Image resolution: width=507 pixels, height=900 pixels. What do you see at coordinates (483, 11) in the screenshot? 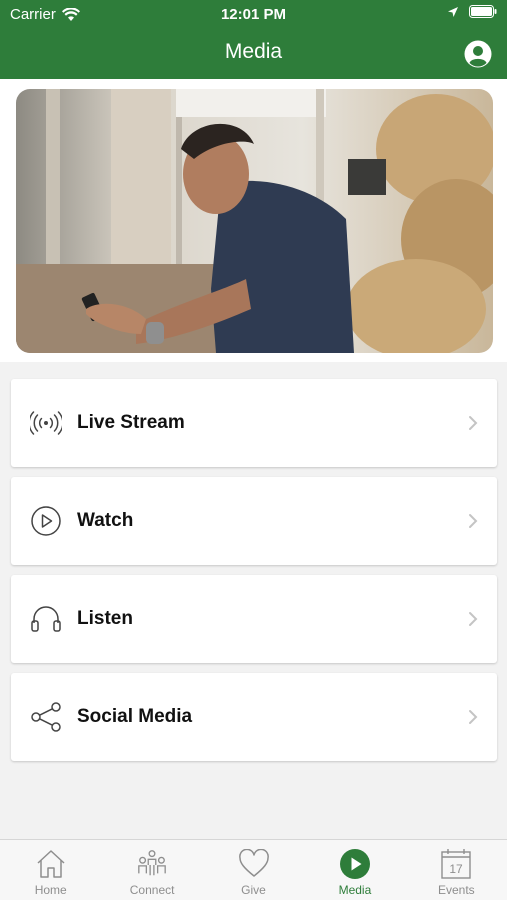
I see `battery-icon` at bounding box center [483, 11].